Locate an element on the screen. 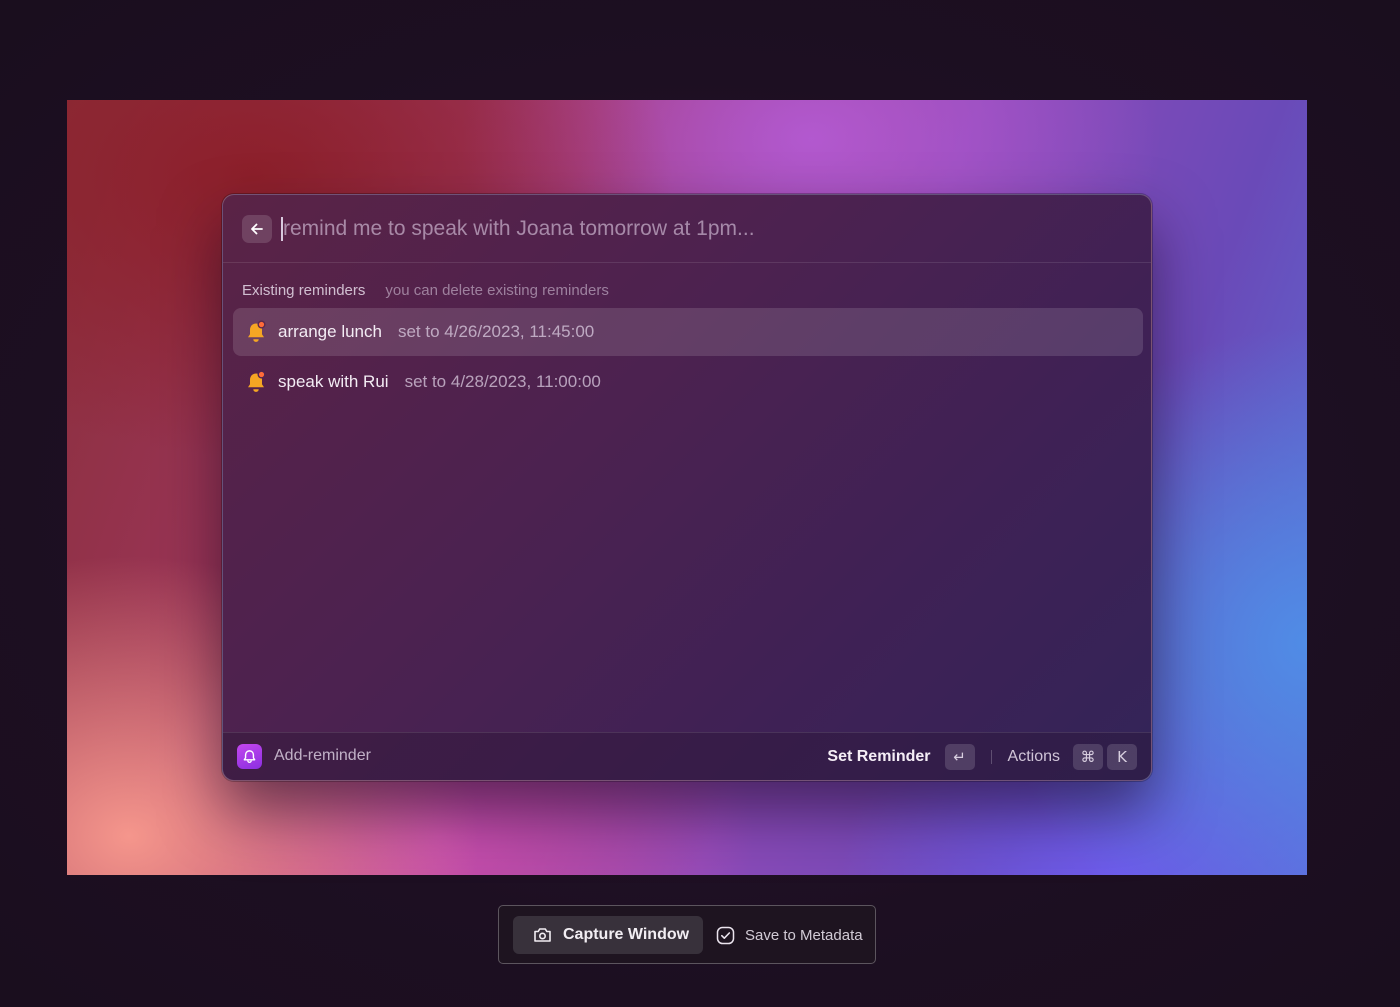 The height and width of the screenshot is (1007, 1400). save-to-metadata-toggle: Save to Metadata is located at coordinates (789, 935).